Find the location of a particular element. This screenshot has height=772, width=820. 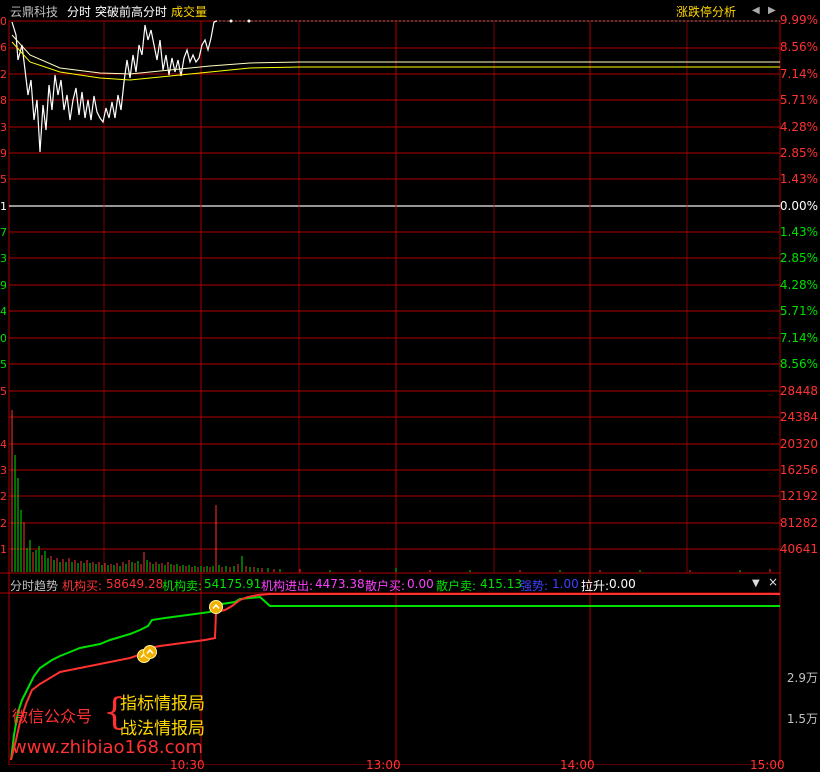

watermark-line1: 指标情报局 is located at coordinates (162, 704).